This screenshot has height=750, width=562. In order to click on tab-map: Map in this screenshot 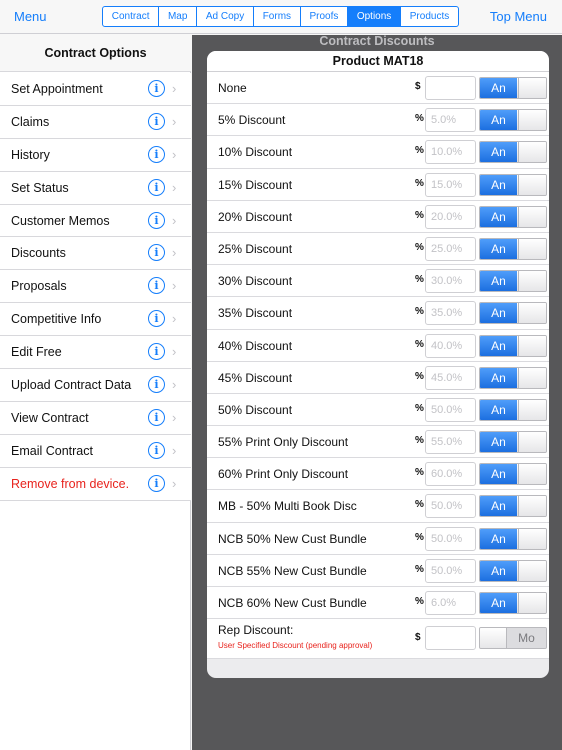, I will do `click(178, 16)`.